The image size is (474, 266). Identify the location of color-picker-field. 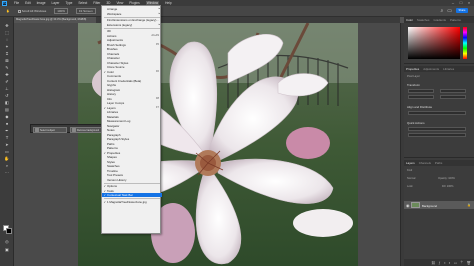
(434, 43).